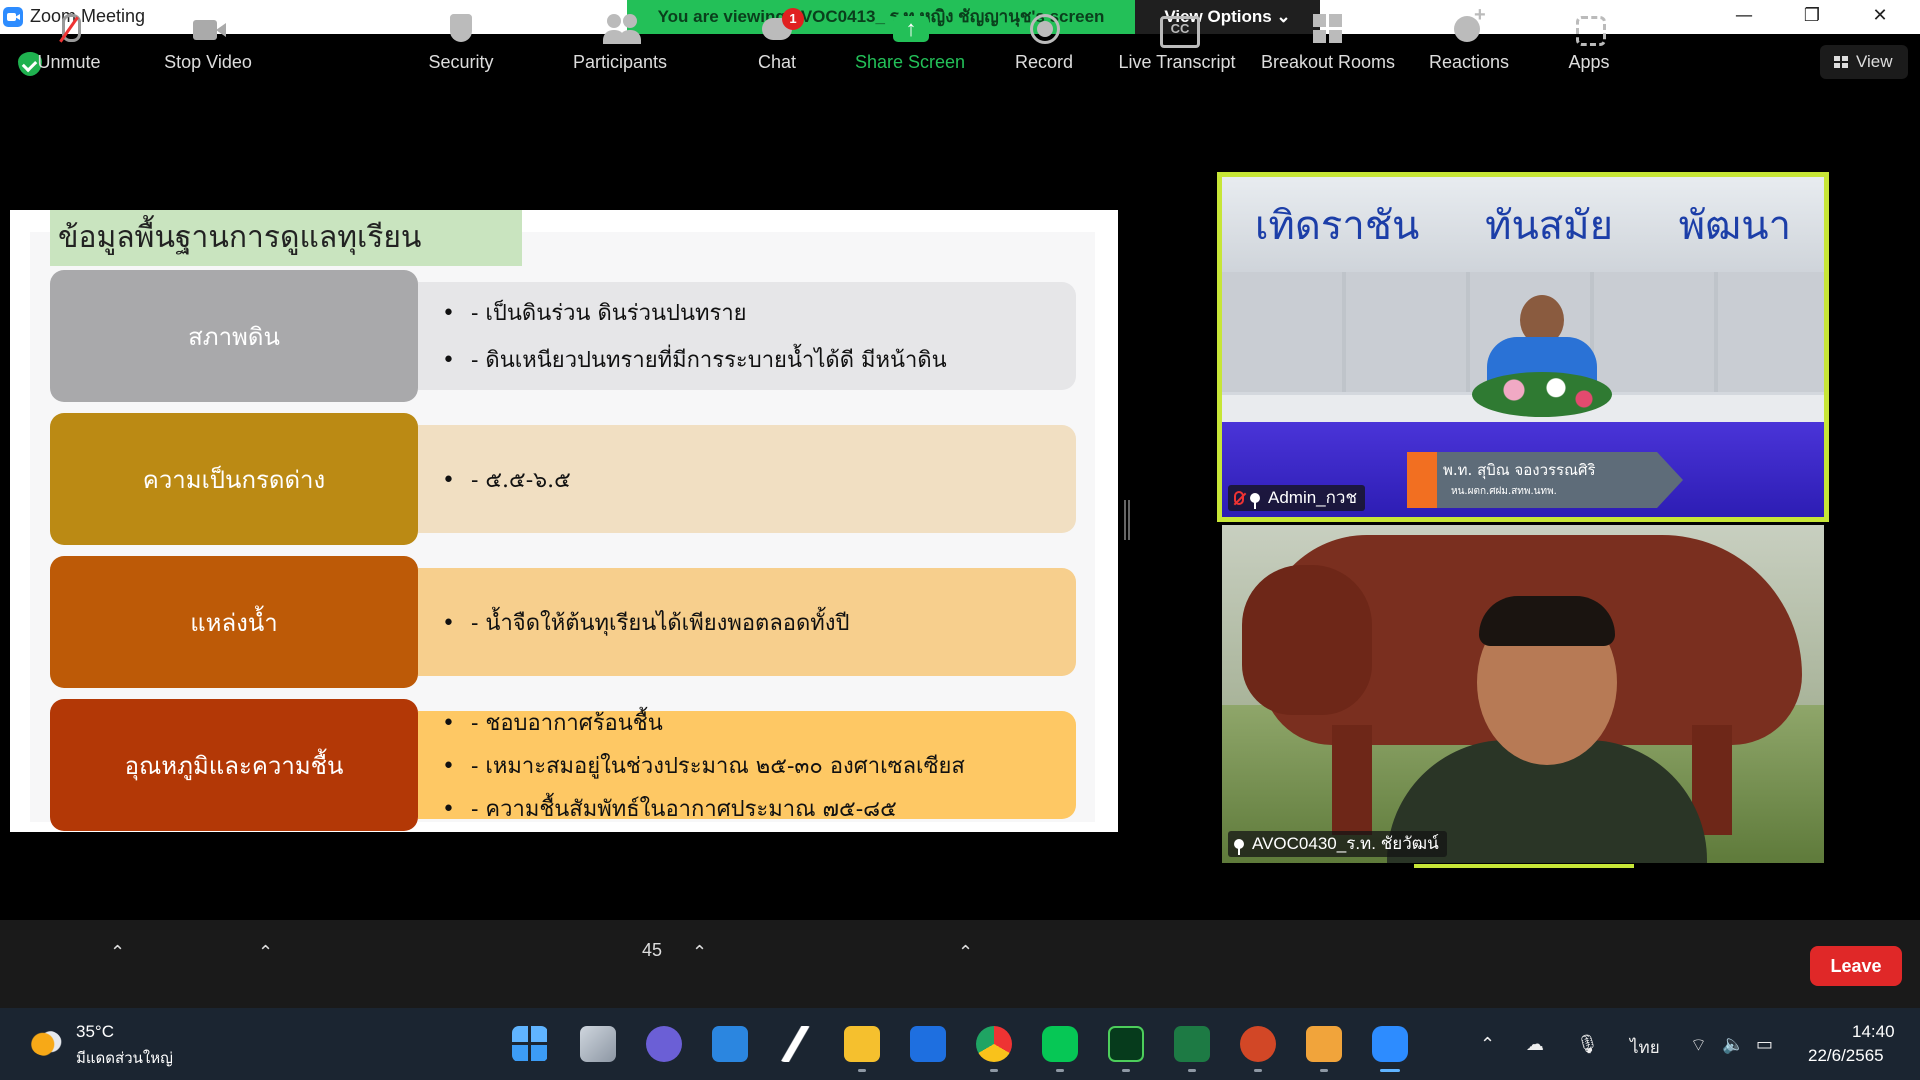  I want to click on task-view-icon, so click(598, 1044).